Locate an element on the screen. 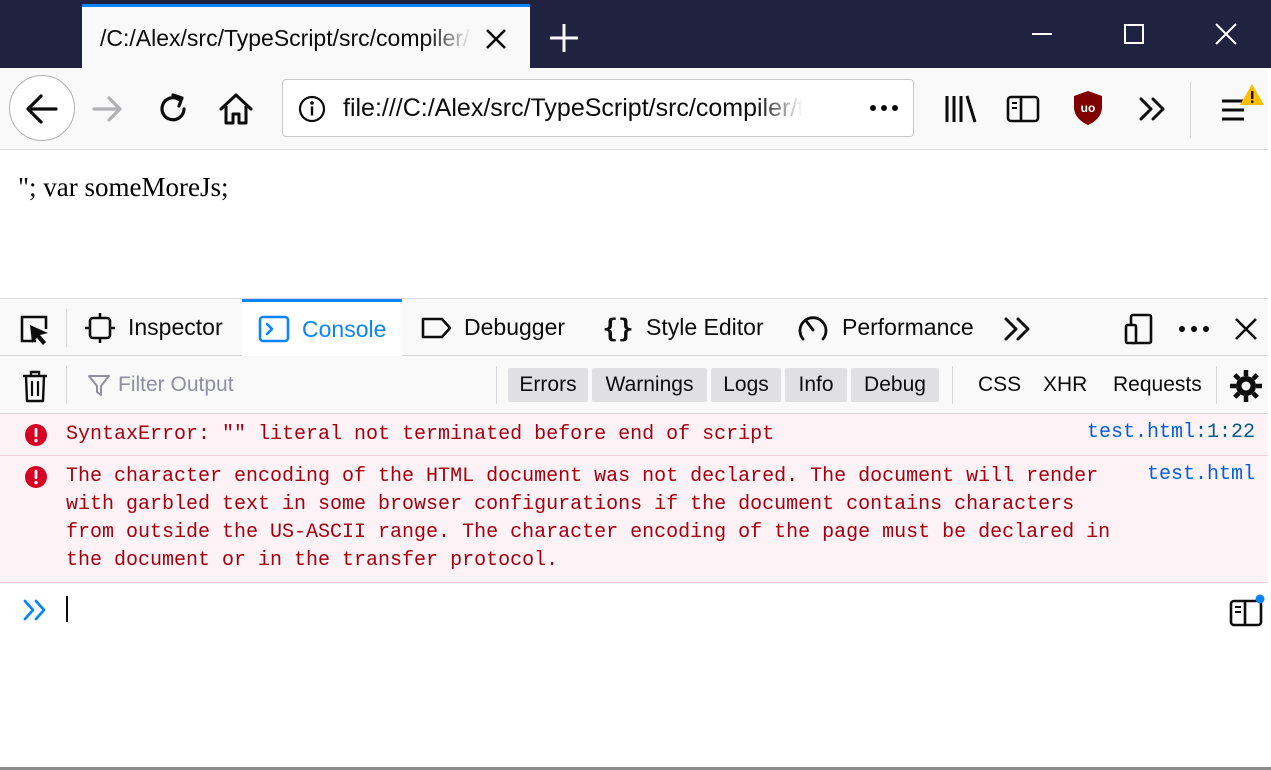 This screenshot has height=770, width=1271. filter-info-button: Info is located at coordinates (816, 385).